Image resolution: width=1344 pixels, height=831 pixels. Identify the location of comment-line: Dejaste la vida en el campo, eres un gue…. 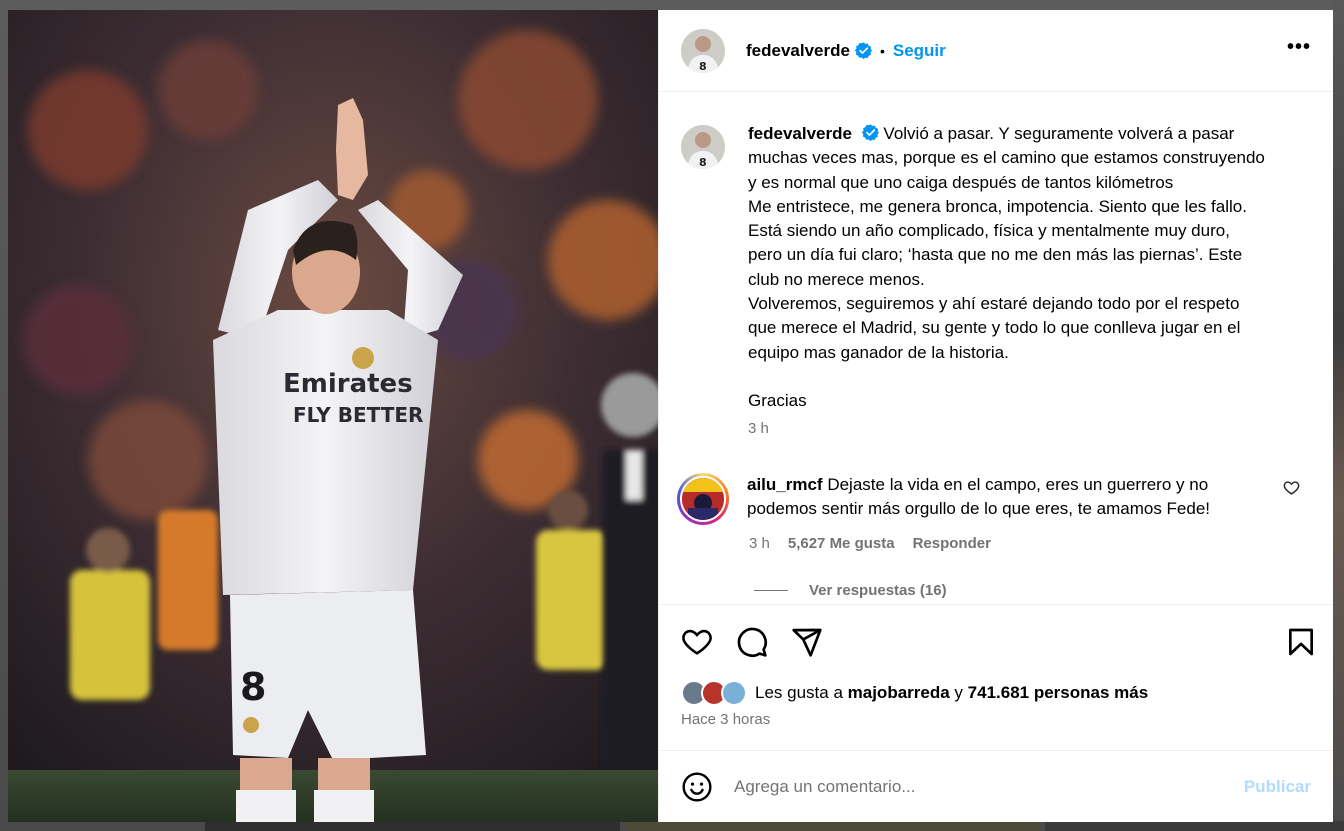
(1018, 484).